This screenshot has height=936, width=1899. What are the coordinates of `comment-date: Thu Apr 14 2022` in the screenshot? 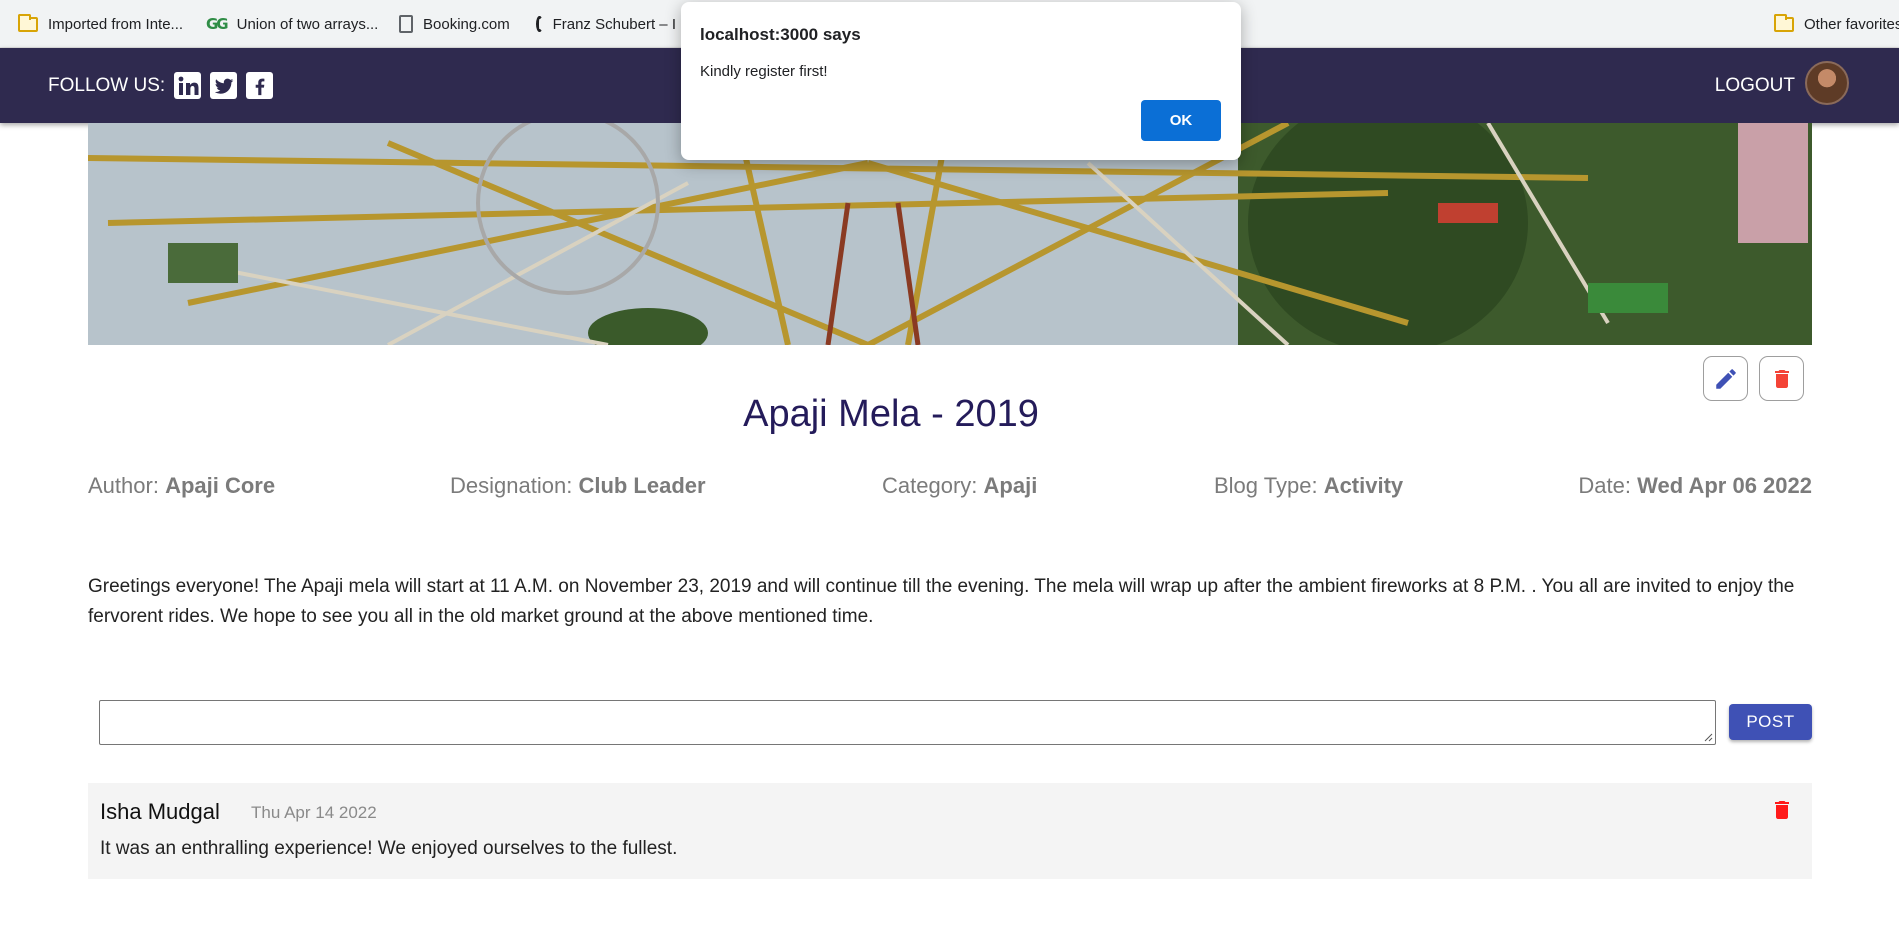 It's located at (314, 812).